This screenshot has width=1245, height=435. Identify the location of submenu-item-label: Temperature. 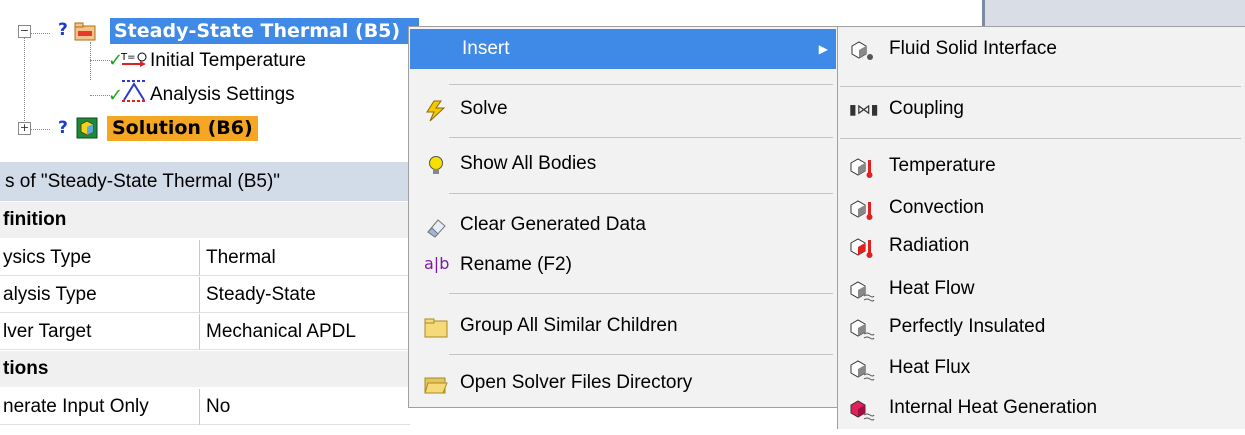
(942, 165).